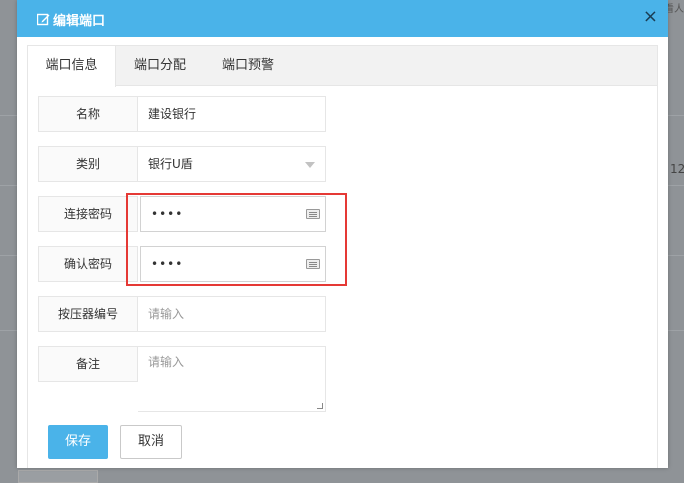 This screenshot has height=483, width=684. I want to click on category-label: 类别, so click(88, 164).